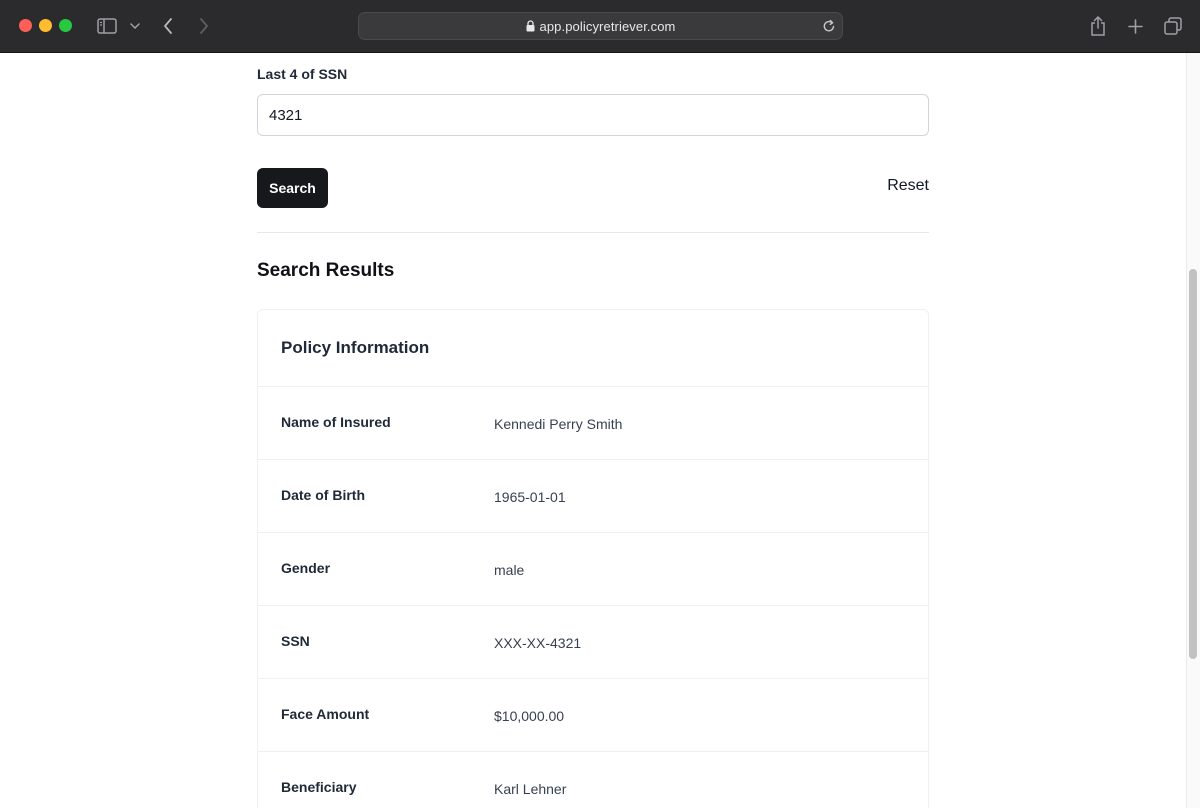 This screenshot has height=808, width=1200. I want to click on share-icon, so click(1098, 26).